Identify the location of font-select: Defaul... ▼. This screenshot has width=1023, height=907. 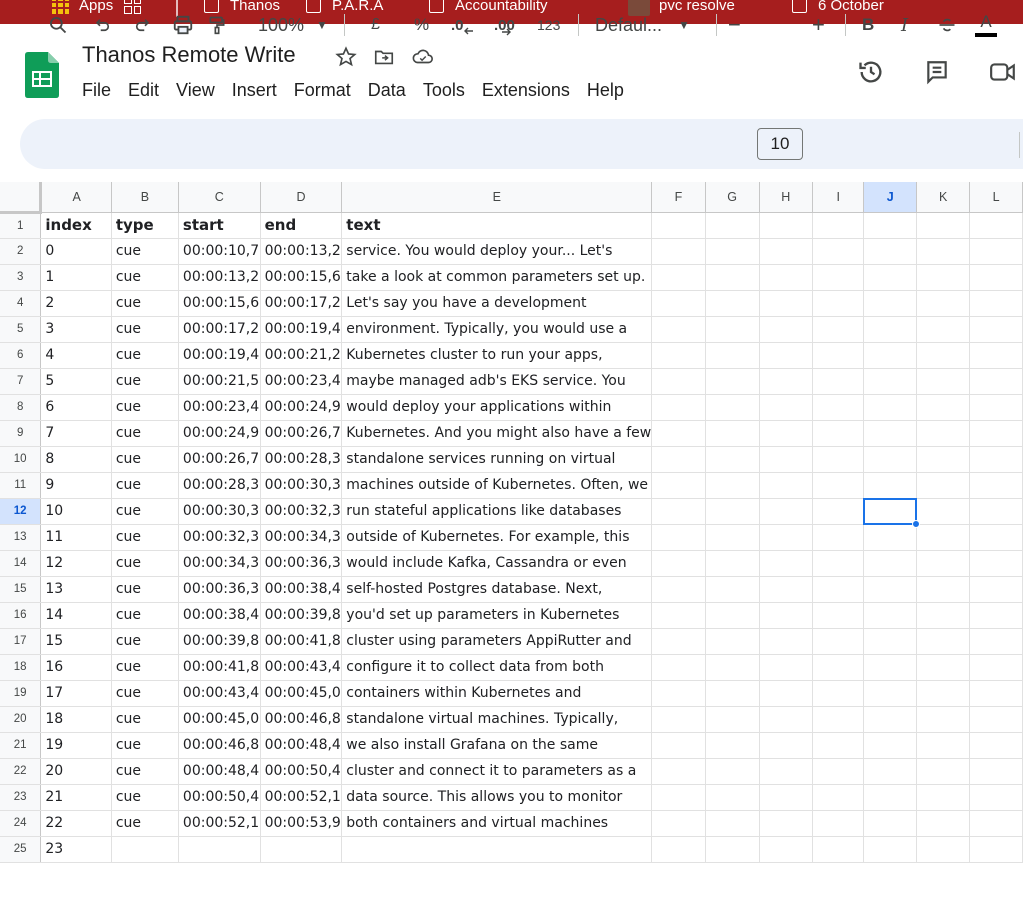
(642, 25).